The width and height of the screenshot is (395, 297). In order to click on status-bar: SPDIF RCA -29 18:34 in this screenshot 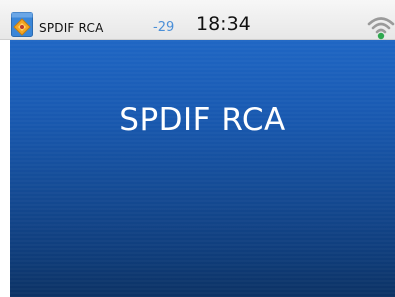, I will do `click(197, 20)`.